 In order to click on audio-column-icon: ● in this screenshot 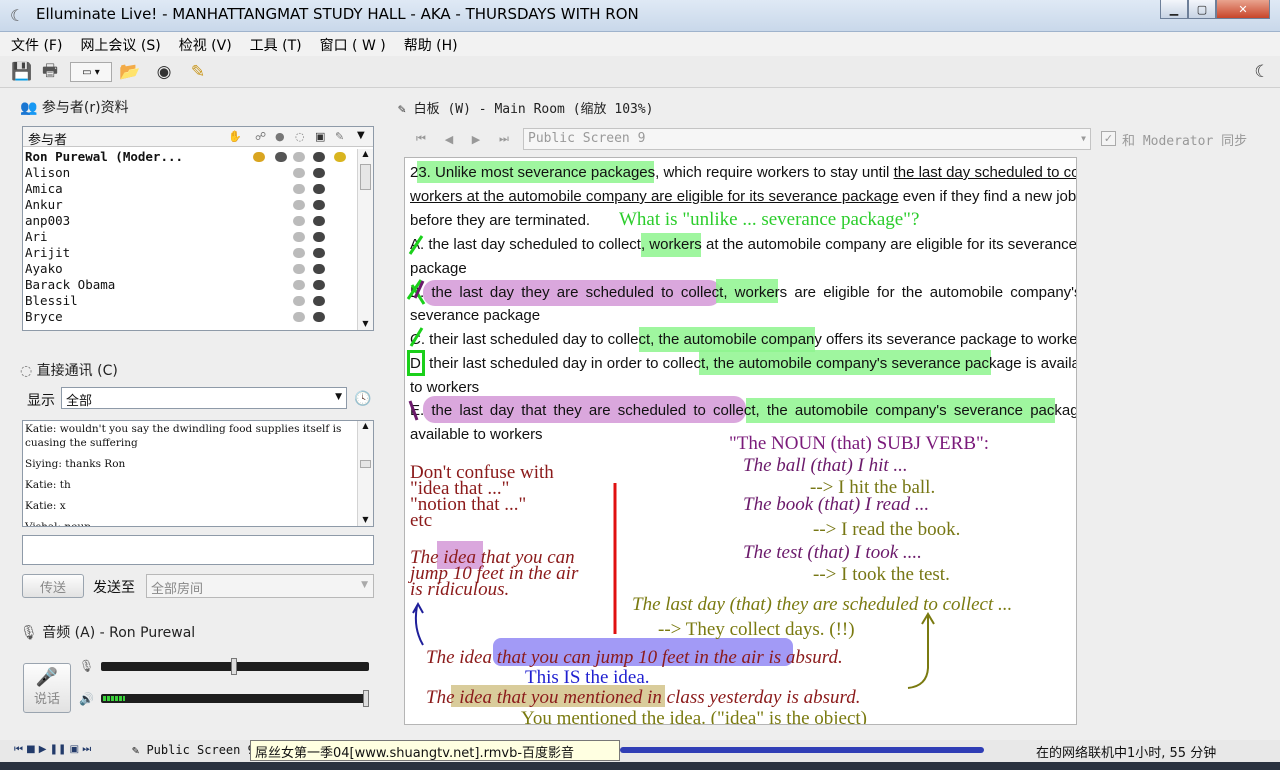, I will do `click(280, 136)`.